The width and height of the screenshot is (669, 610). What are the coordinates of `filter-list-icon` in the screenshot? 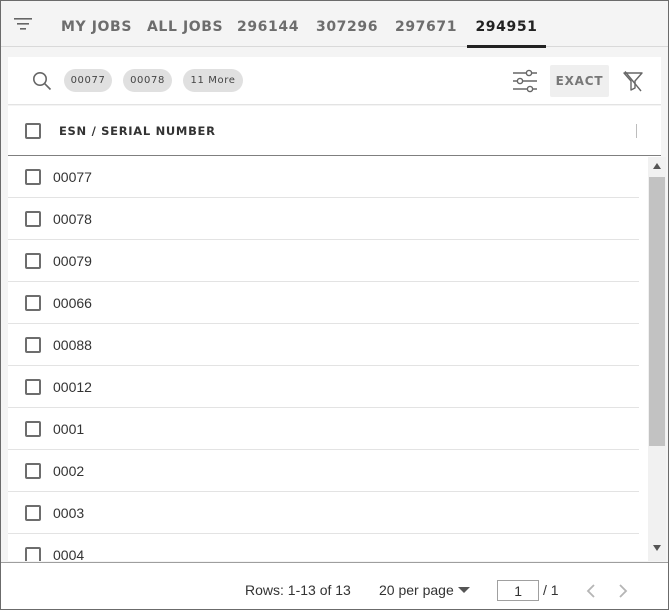 It's located at (23, 24).